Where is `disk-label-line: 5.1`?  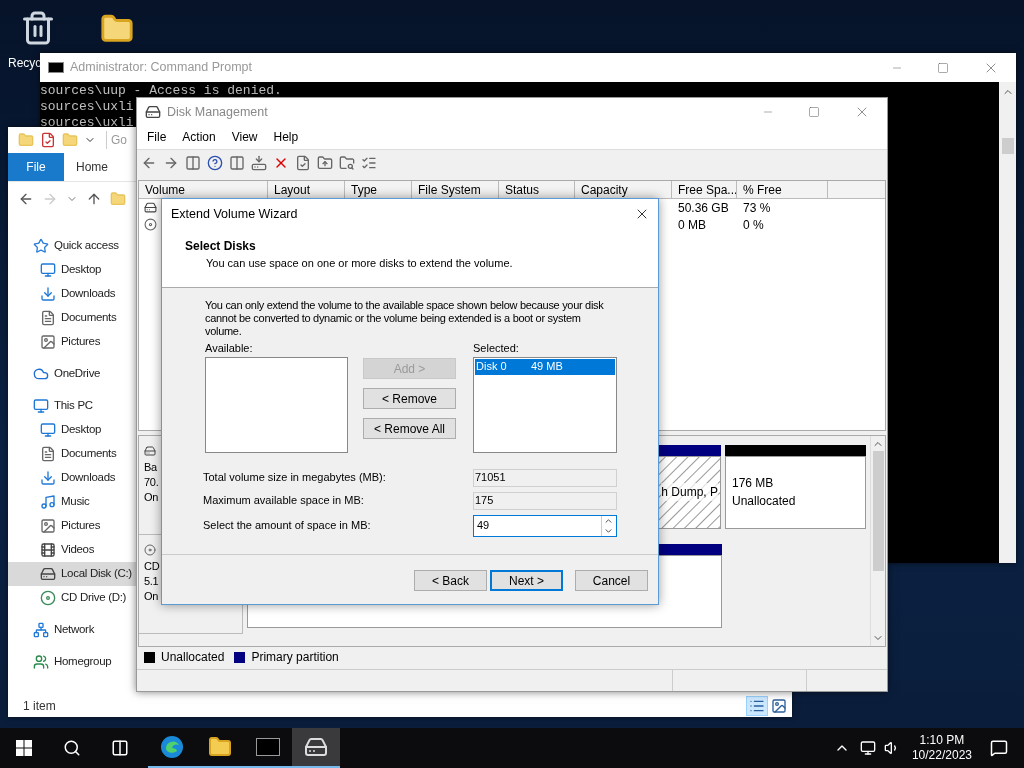 disk-label-line: 5.1 is located at coordinates (151, 581).